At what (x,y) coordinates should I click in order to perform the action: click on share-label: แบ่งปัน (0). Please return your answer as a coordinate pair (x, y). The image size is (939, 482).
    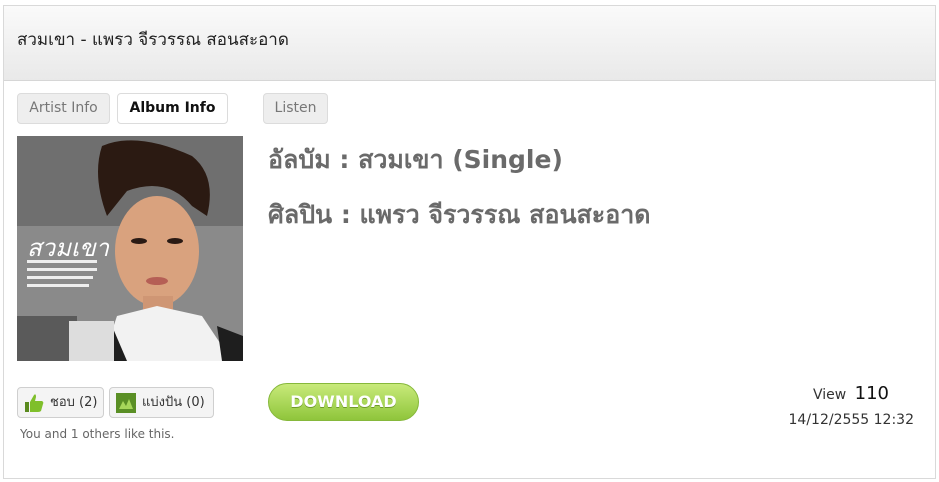
    Looking at the image, I should click on (173, 402).